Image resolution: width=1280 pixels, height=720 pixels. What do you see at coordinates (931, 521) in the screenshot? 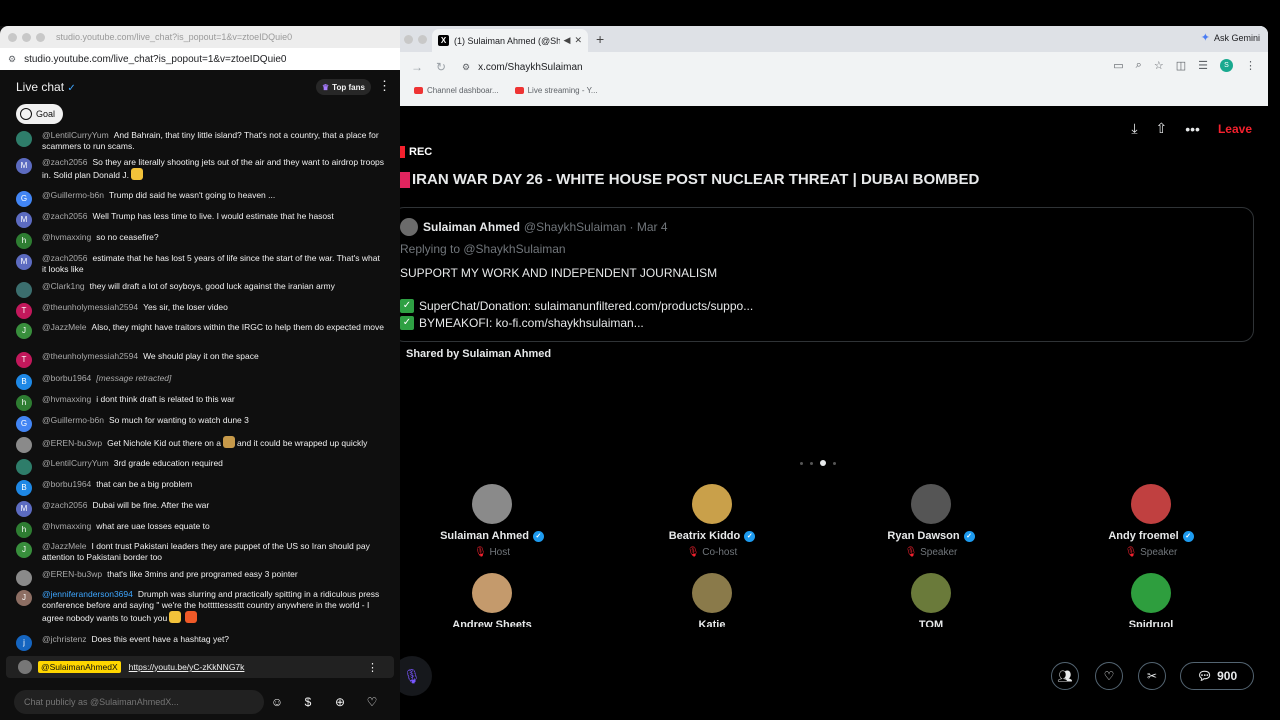
I see `speaker-card: Ryan Dawson ✓ 🎙︎ Speaker` at bounding box center [931, 521].